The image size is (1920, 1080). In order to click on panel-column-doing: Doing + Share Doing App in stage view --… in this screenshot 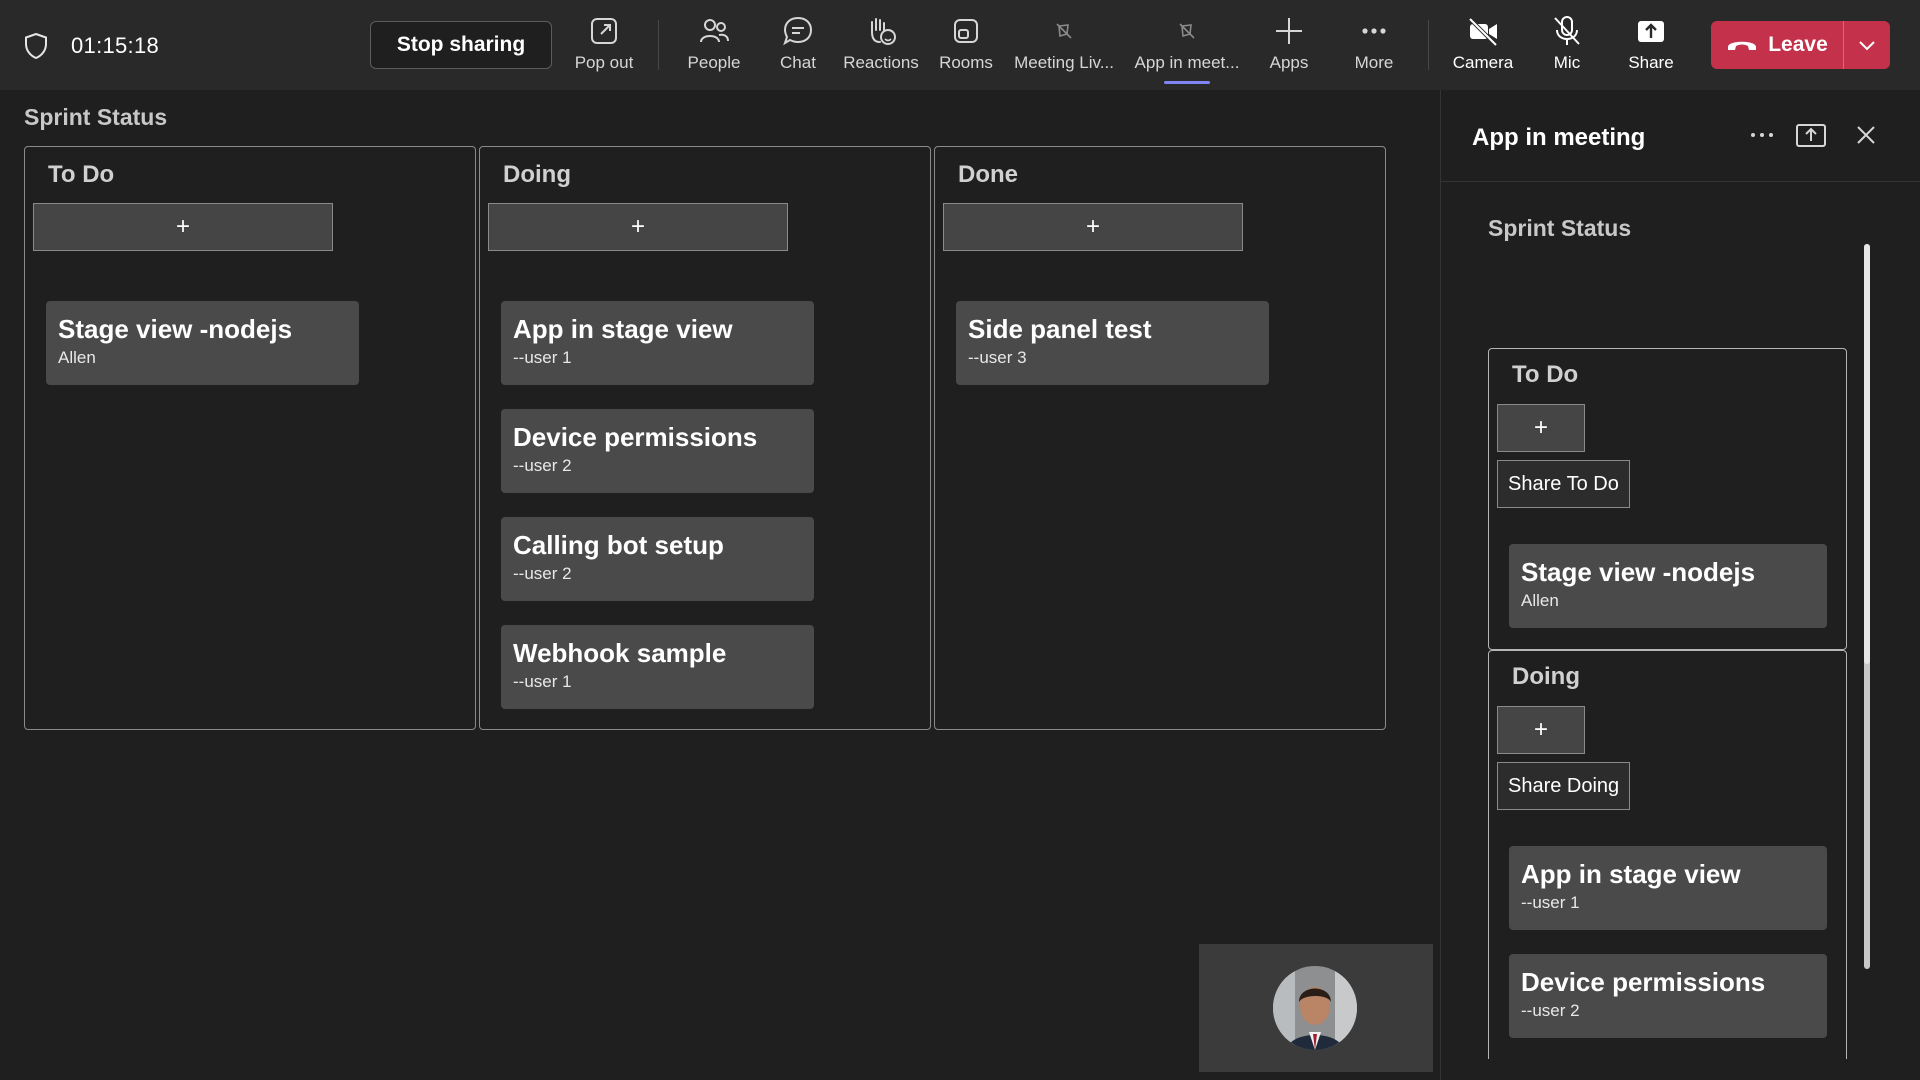, I will do `click(1667, 854)`.